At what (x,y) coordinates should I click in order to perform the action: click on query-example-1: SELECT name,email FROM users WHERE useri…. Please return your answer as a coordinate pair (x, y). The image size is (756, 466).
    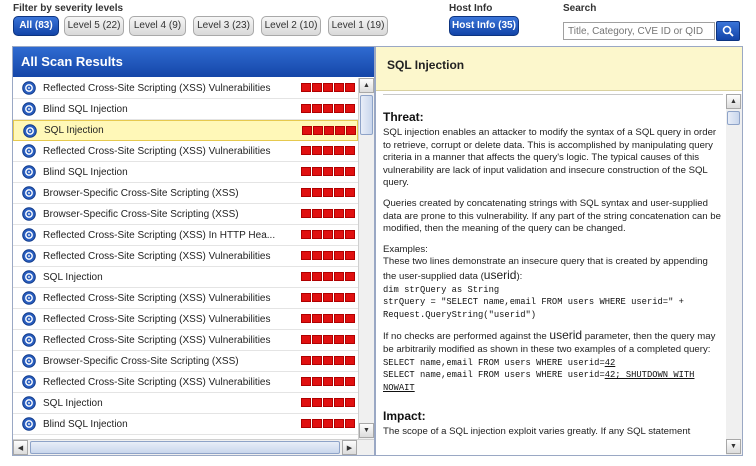
    Looking at the image, I should click on (499, 362).